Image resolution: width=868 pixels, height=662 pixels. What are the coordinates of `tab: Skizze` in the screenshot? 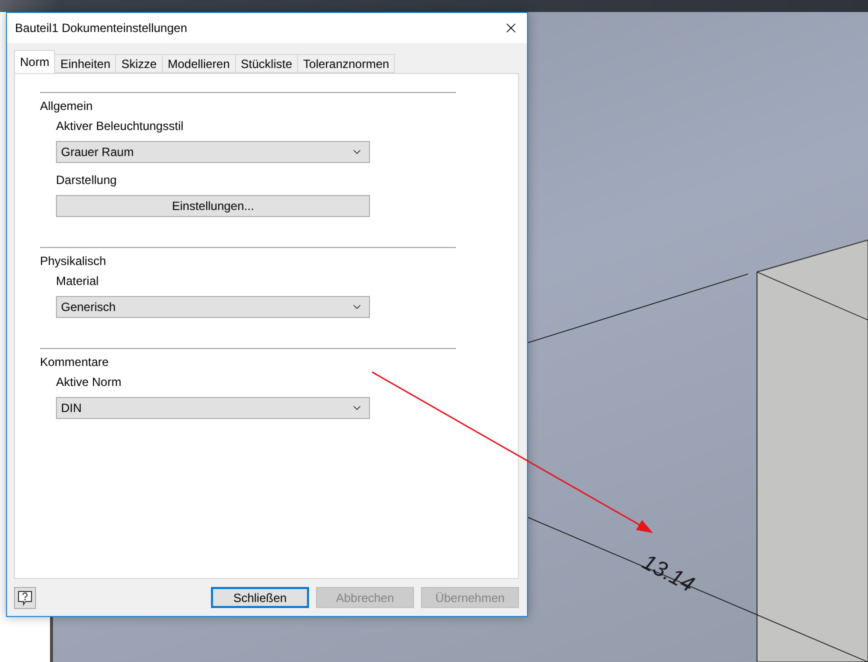 It's located at (139, 63).